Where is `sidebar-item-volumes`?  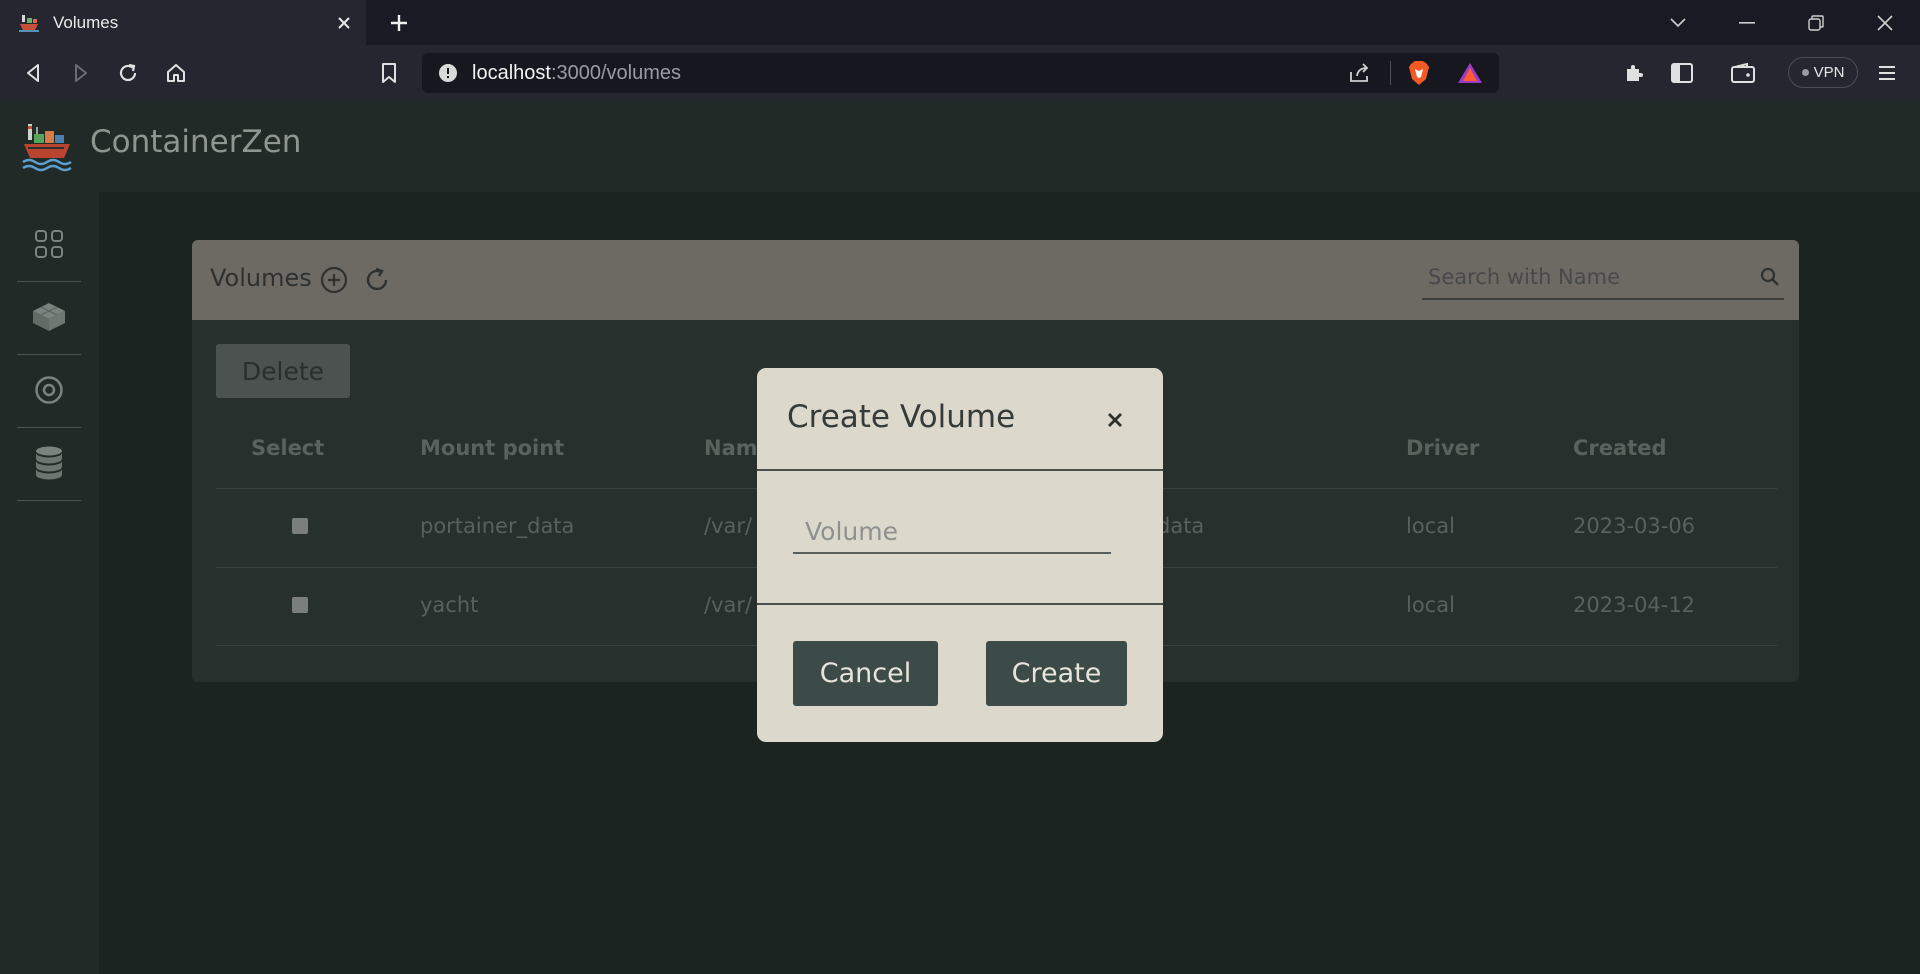
sidebar-item-volumes is located at coordinates (49, 465).